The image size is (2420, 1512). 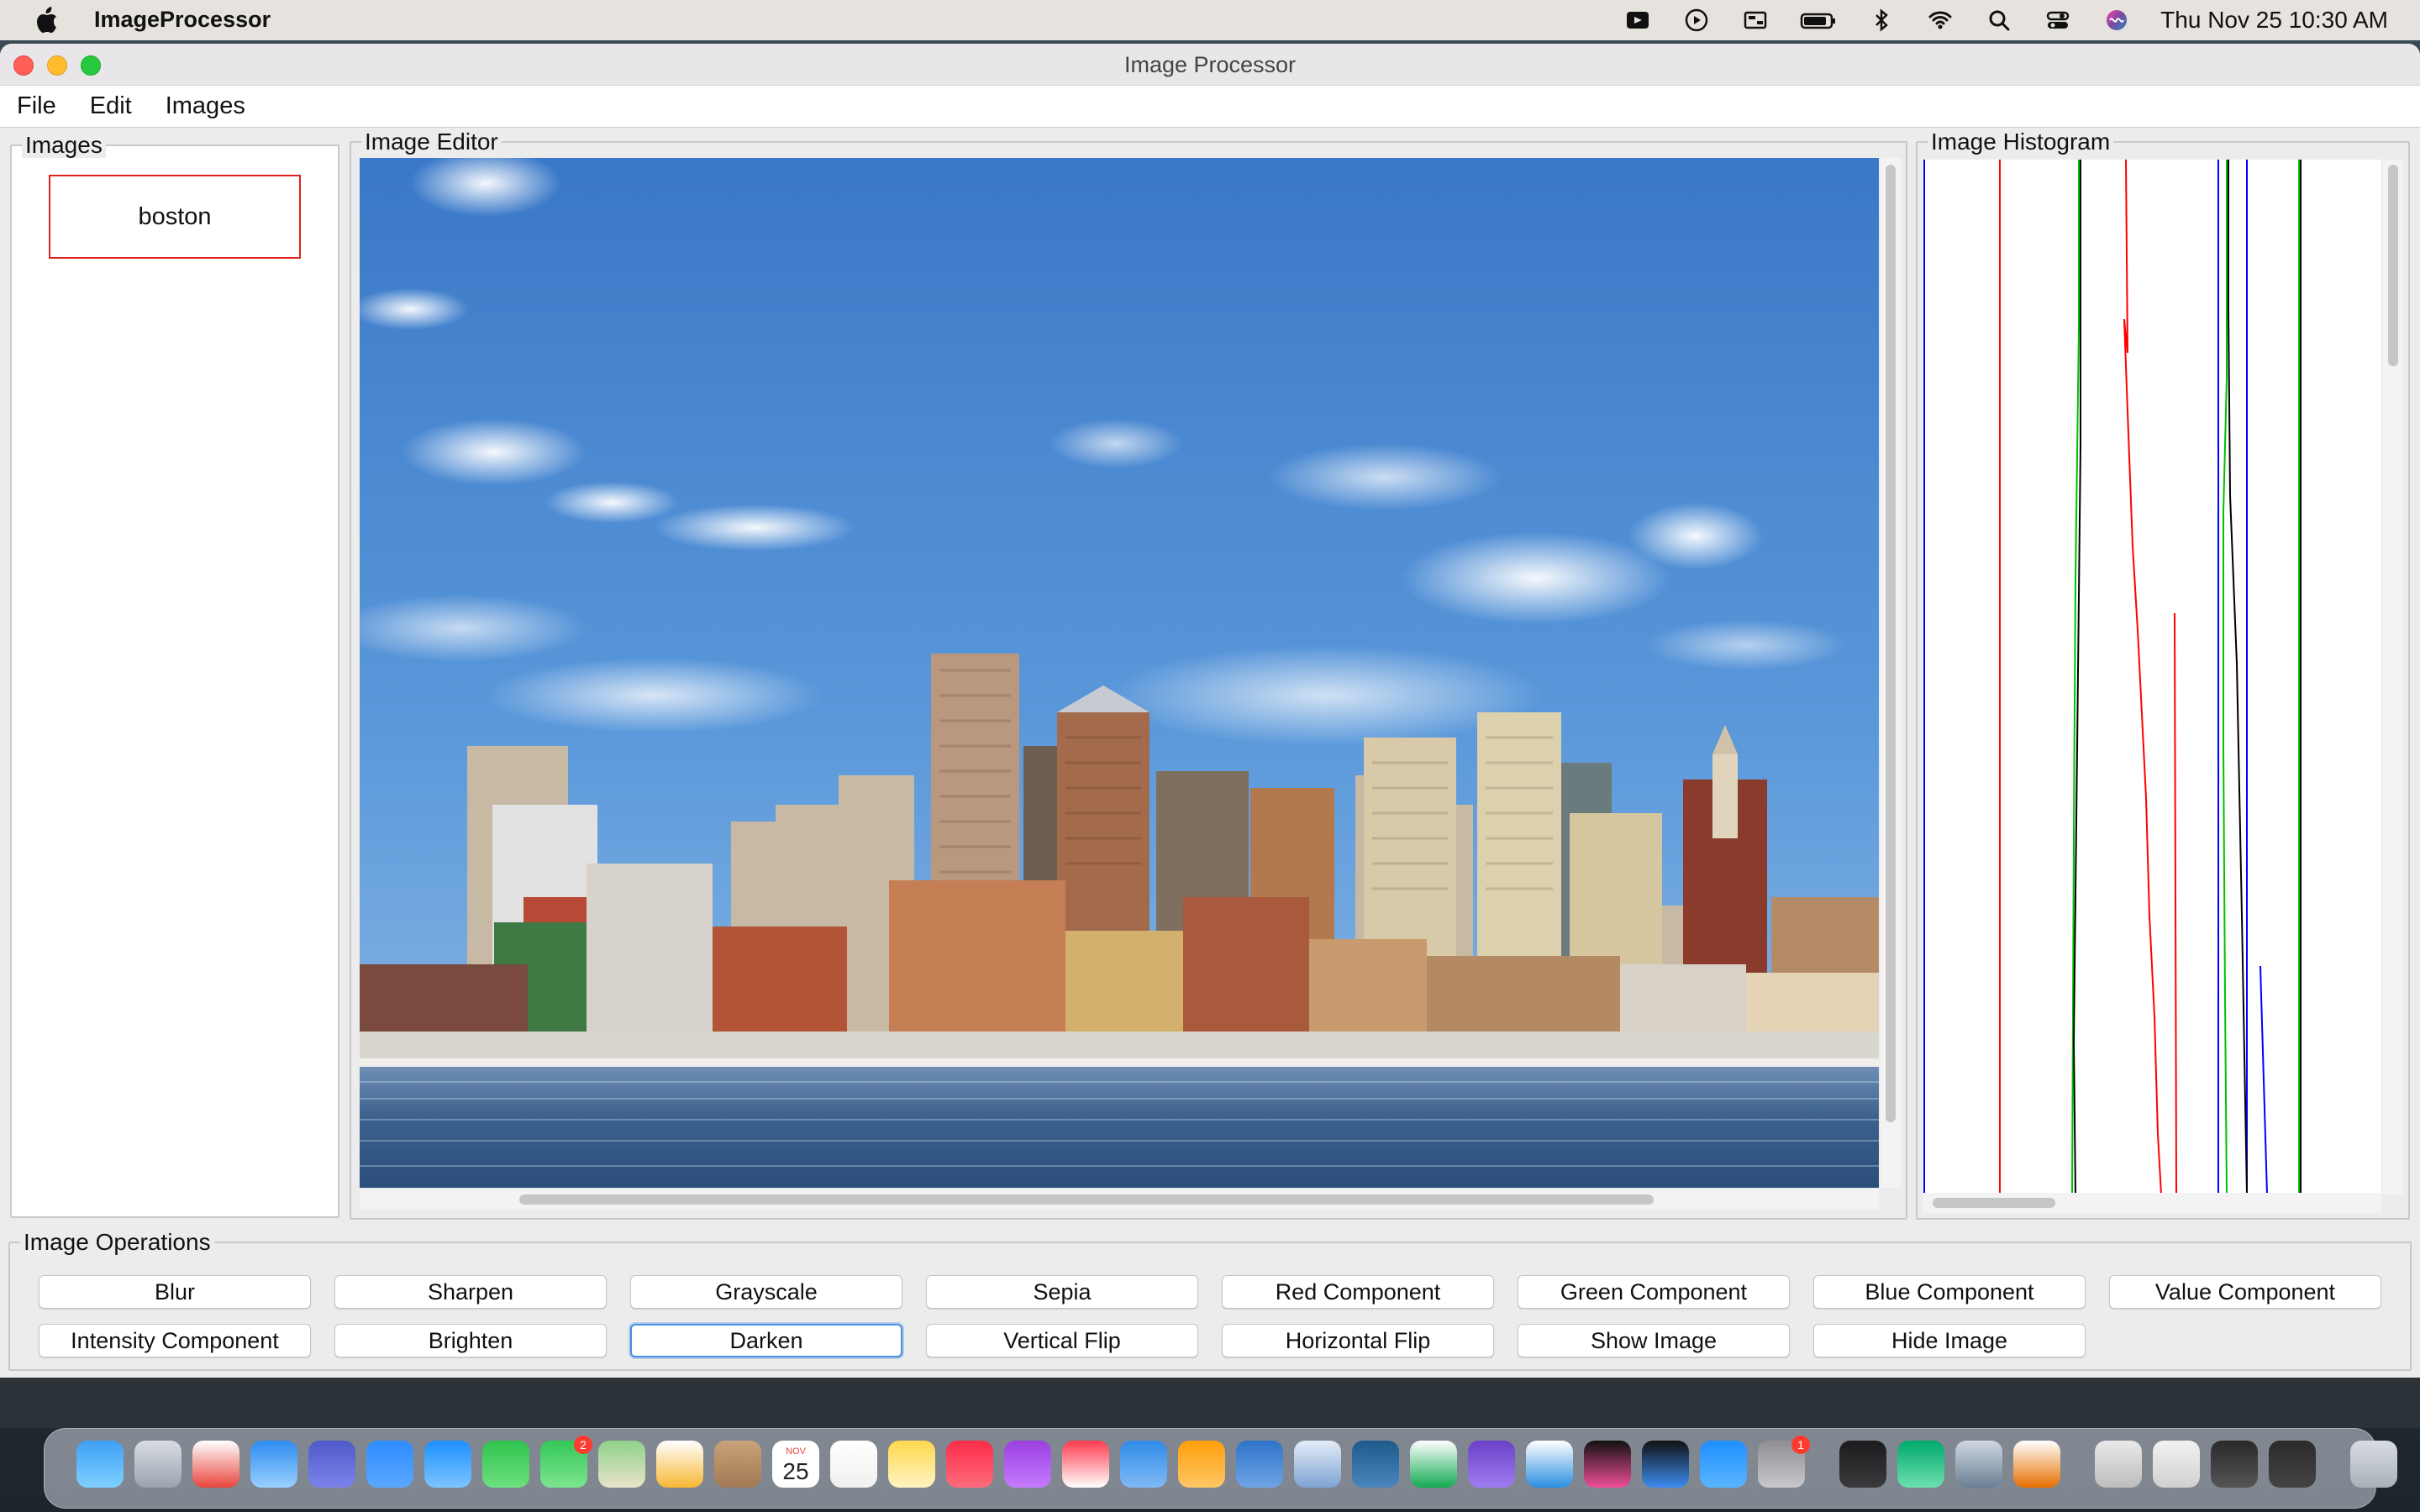 I want to click on menu-file: File, so click(x=36, y=106).